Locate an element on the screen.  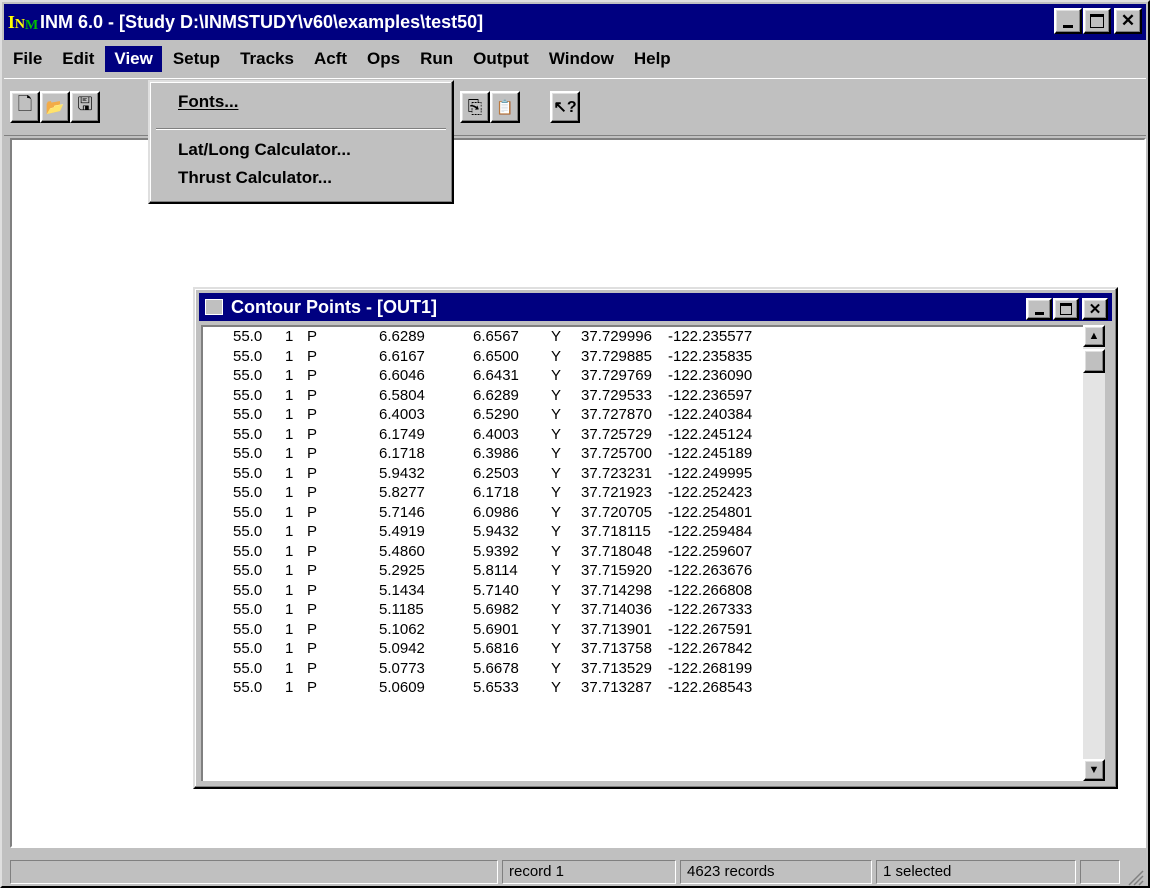
save-button: 🖫 is located at coordinates (85, 107).